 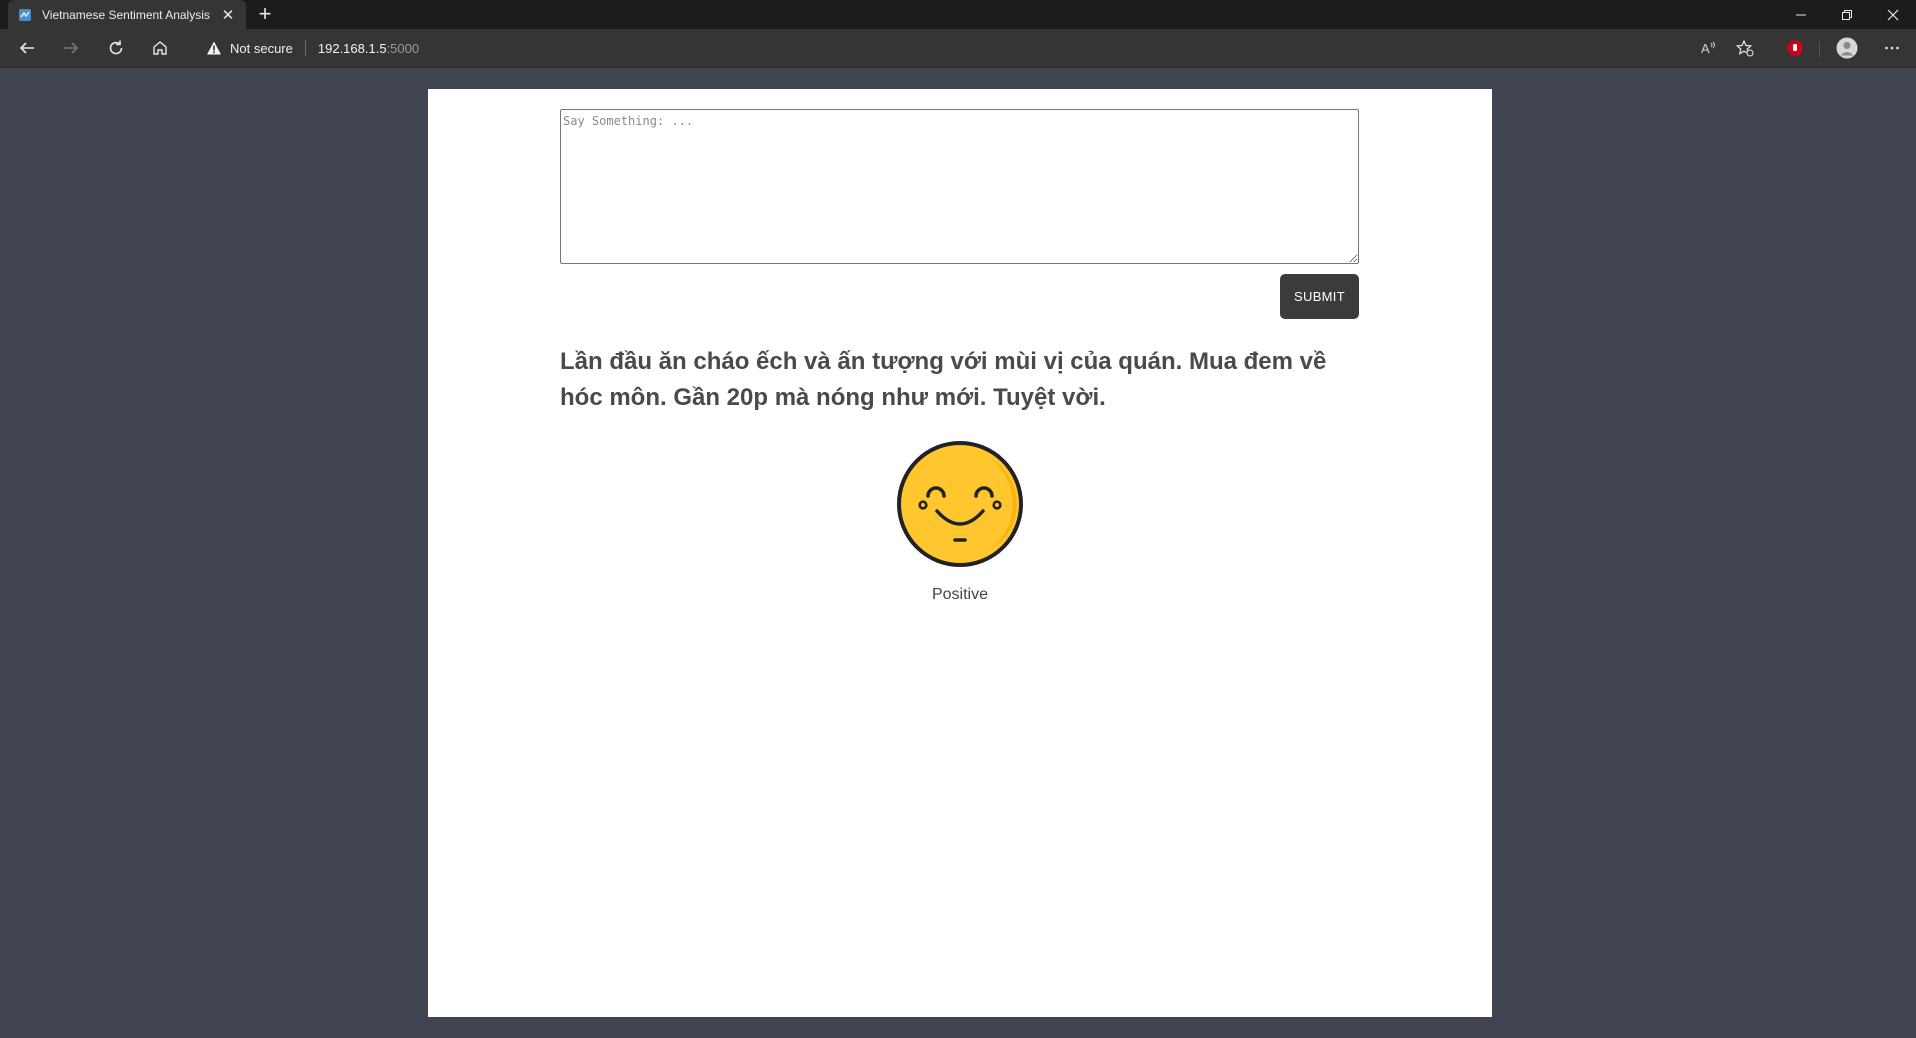 I want to click on forward-arrow-icon, so click(x=71, y=48).